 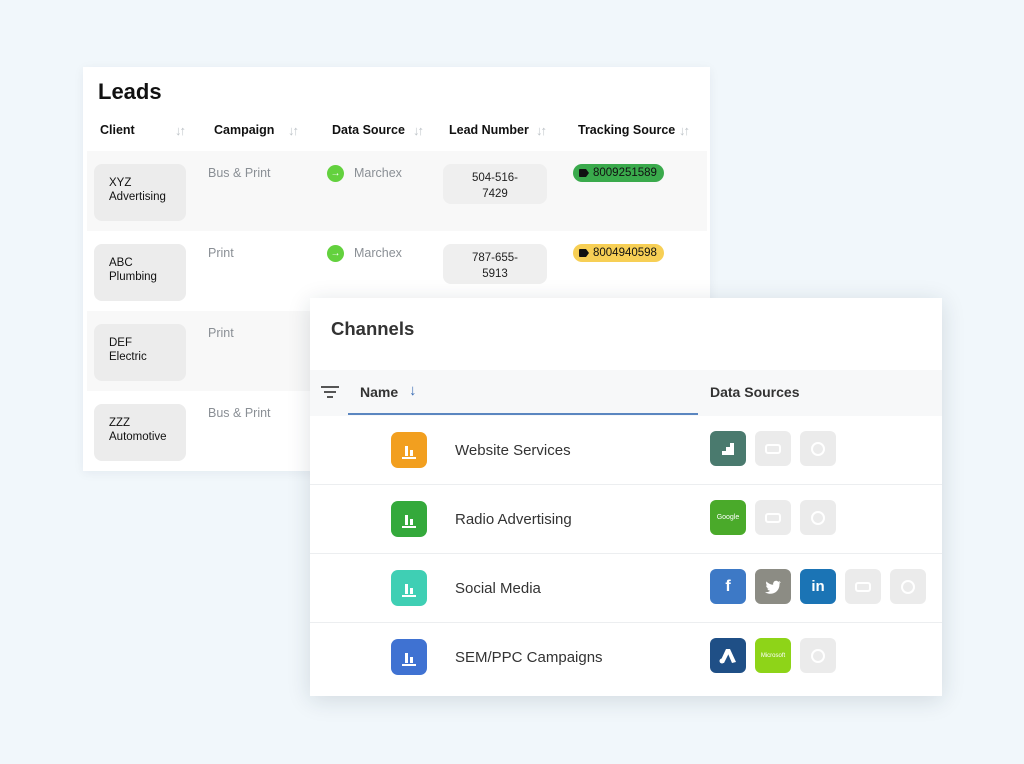 I want to click on column-header-tracking-source: Tracking Source, so click(x=626, y=130).